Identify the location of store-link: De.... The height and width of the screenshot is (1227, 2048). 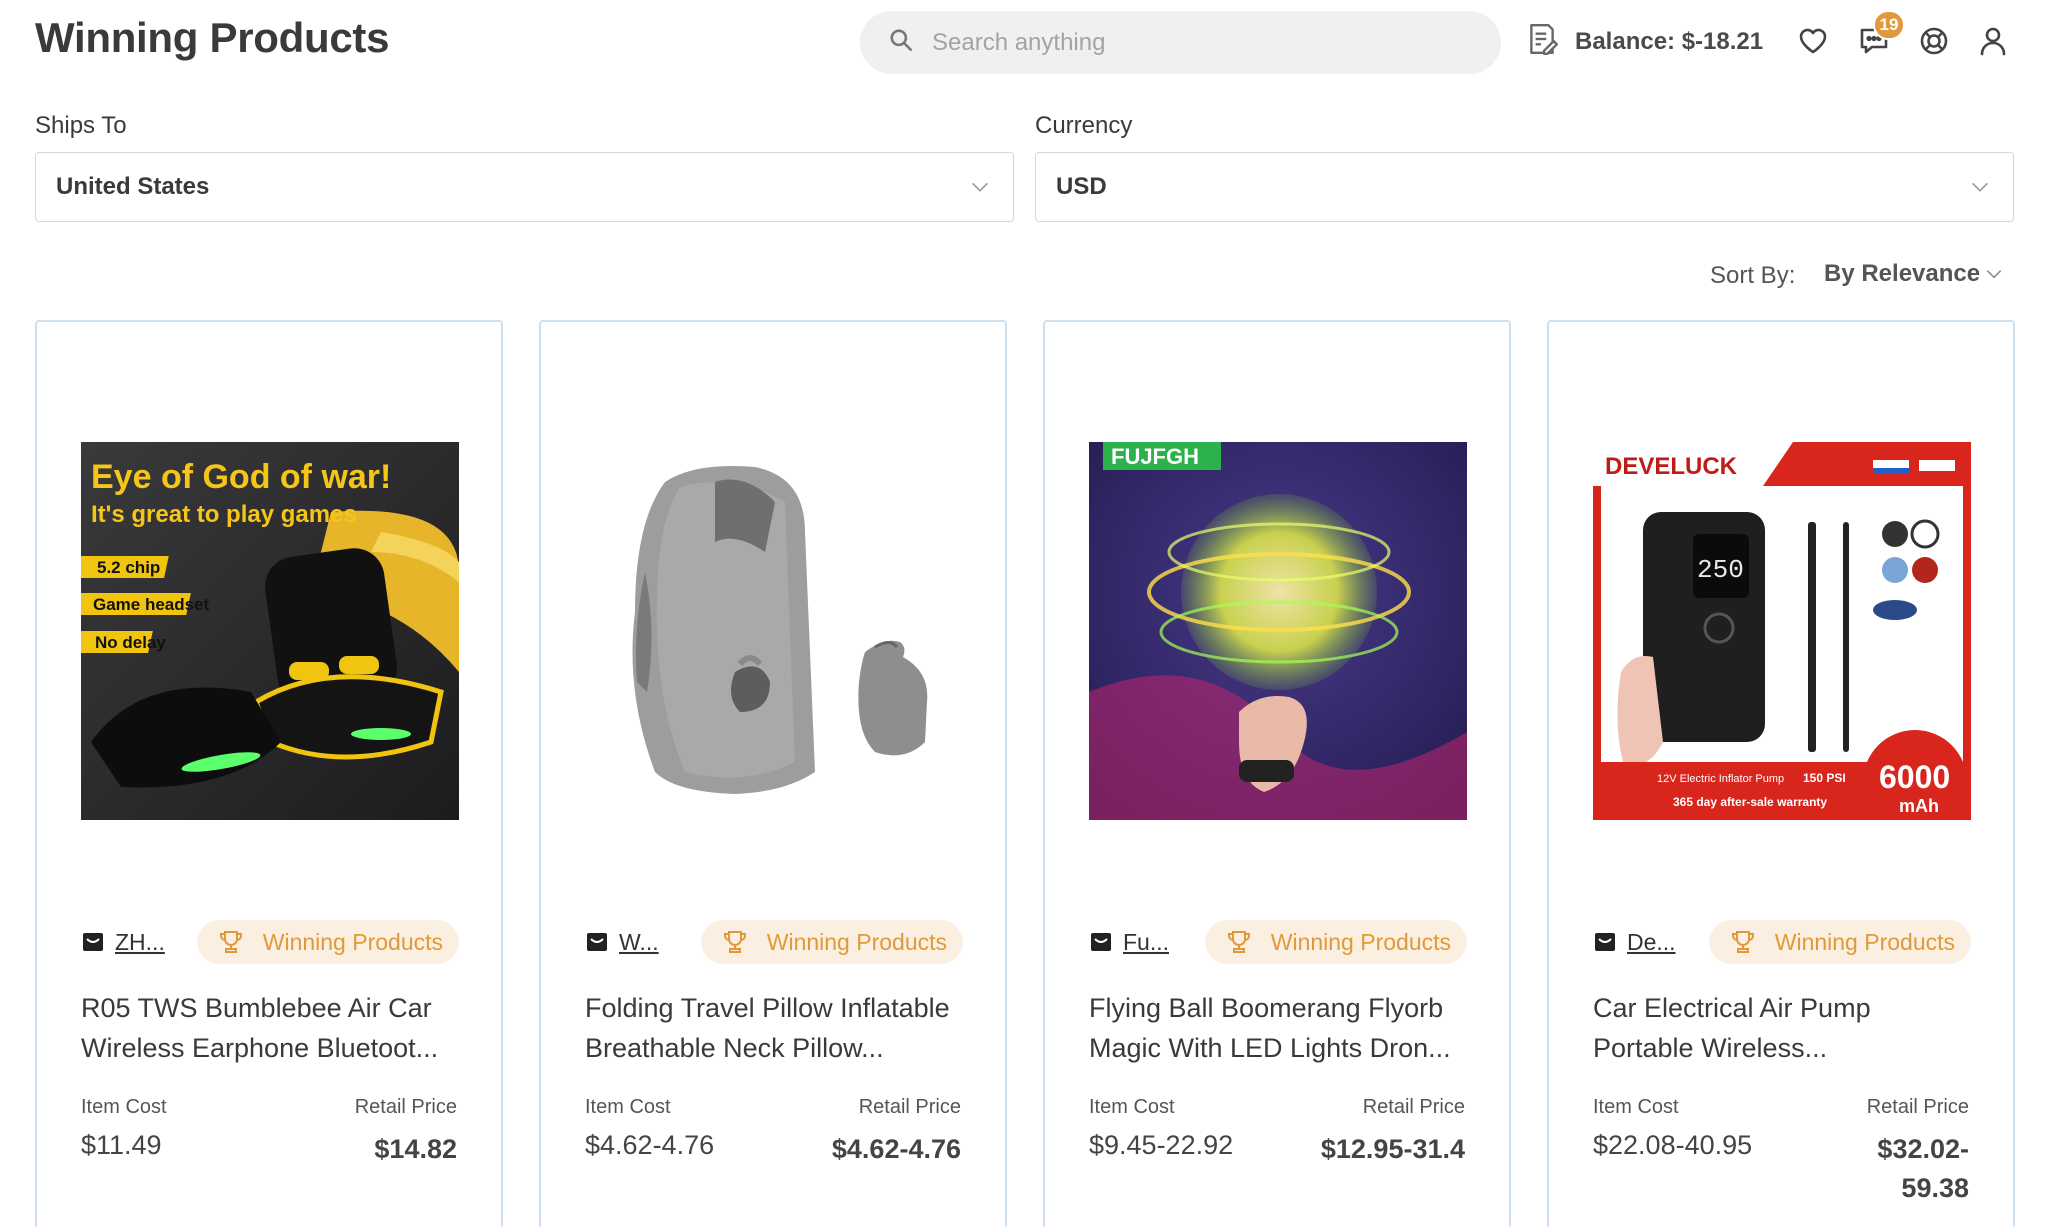
(1634, 942).